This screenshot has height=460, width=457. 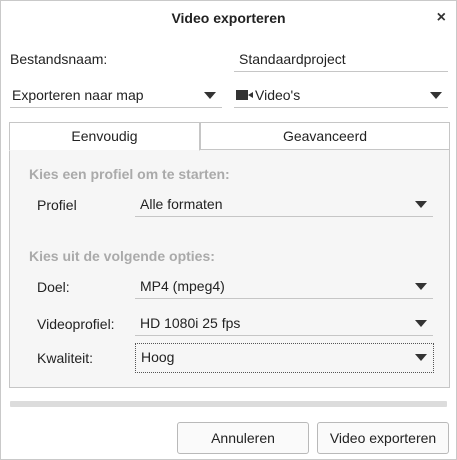 What do you see at coordinates (383, 438) in the screenshot?
I see `export-video-button: Video exporteren` at bounding box center [383, 438].